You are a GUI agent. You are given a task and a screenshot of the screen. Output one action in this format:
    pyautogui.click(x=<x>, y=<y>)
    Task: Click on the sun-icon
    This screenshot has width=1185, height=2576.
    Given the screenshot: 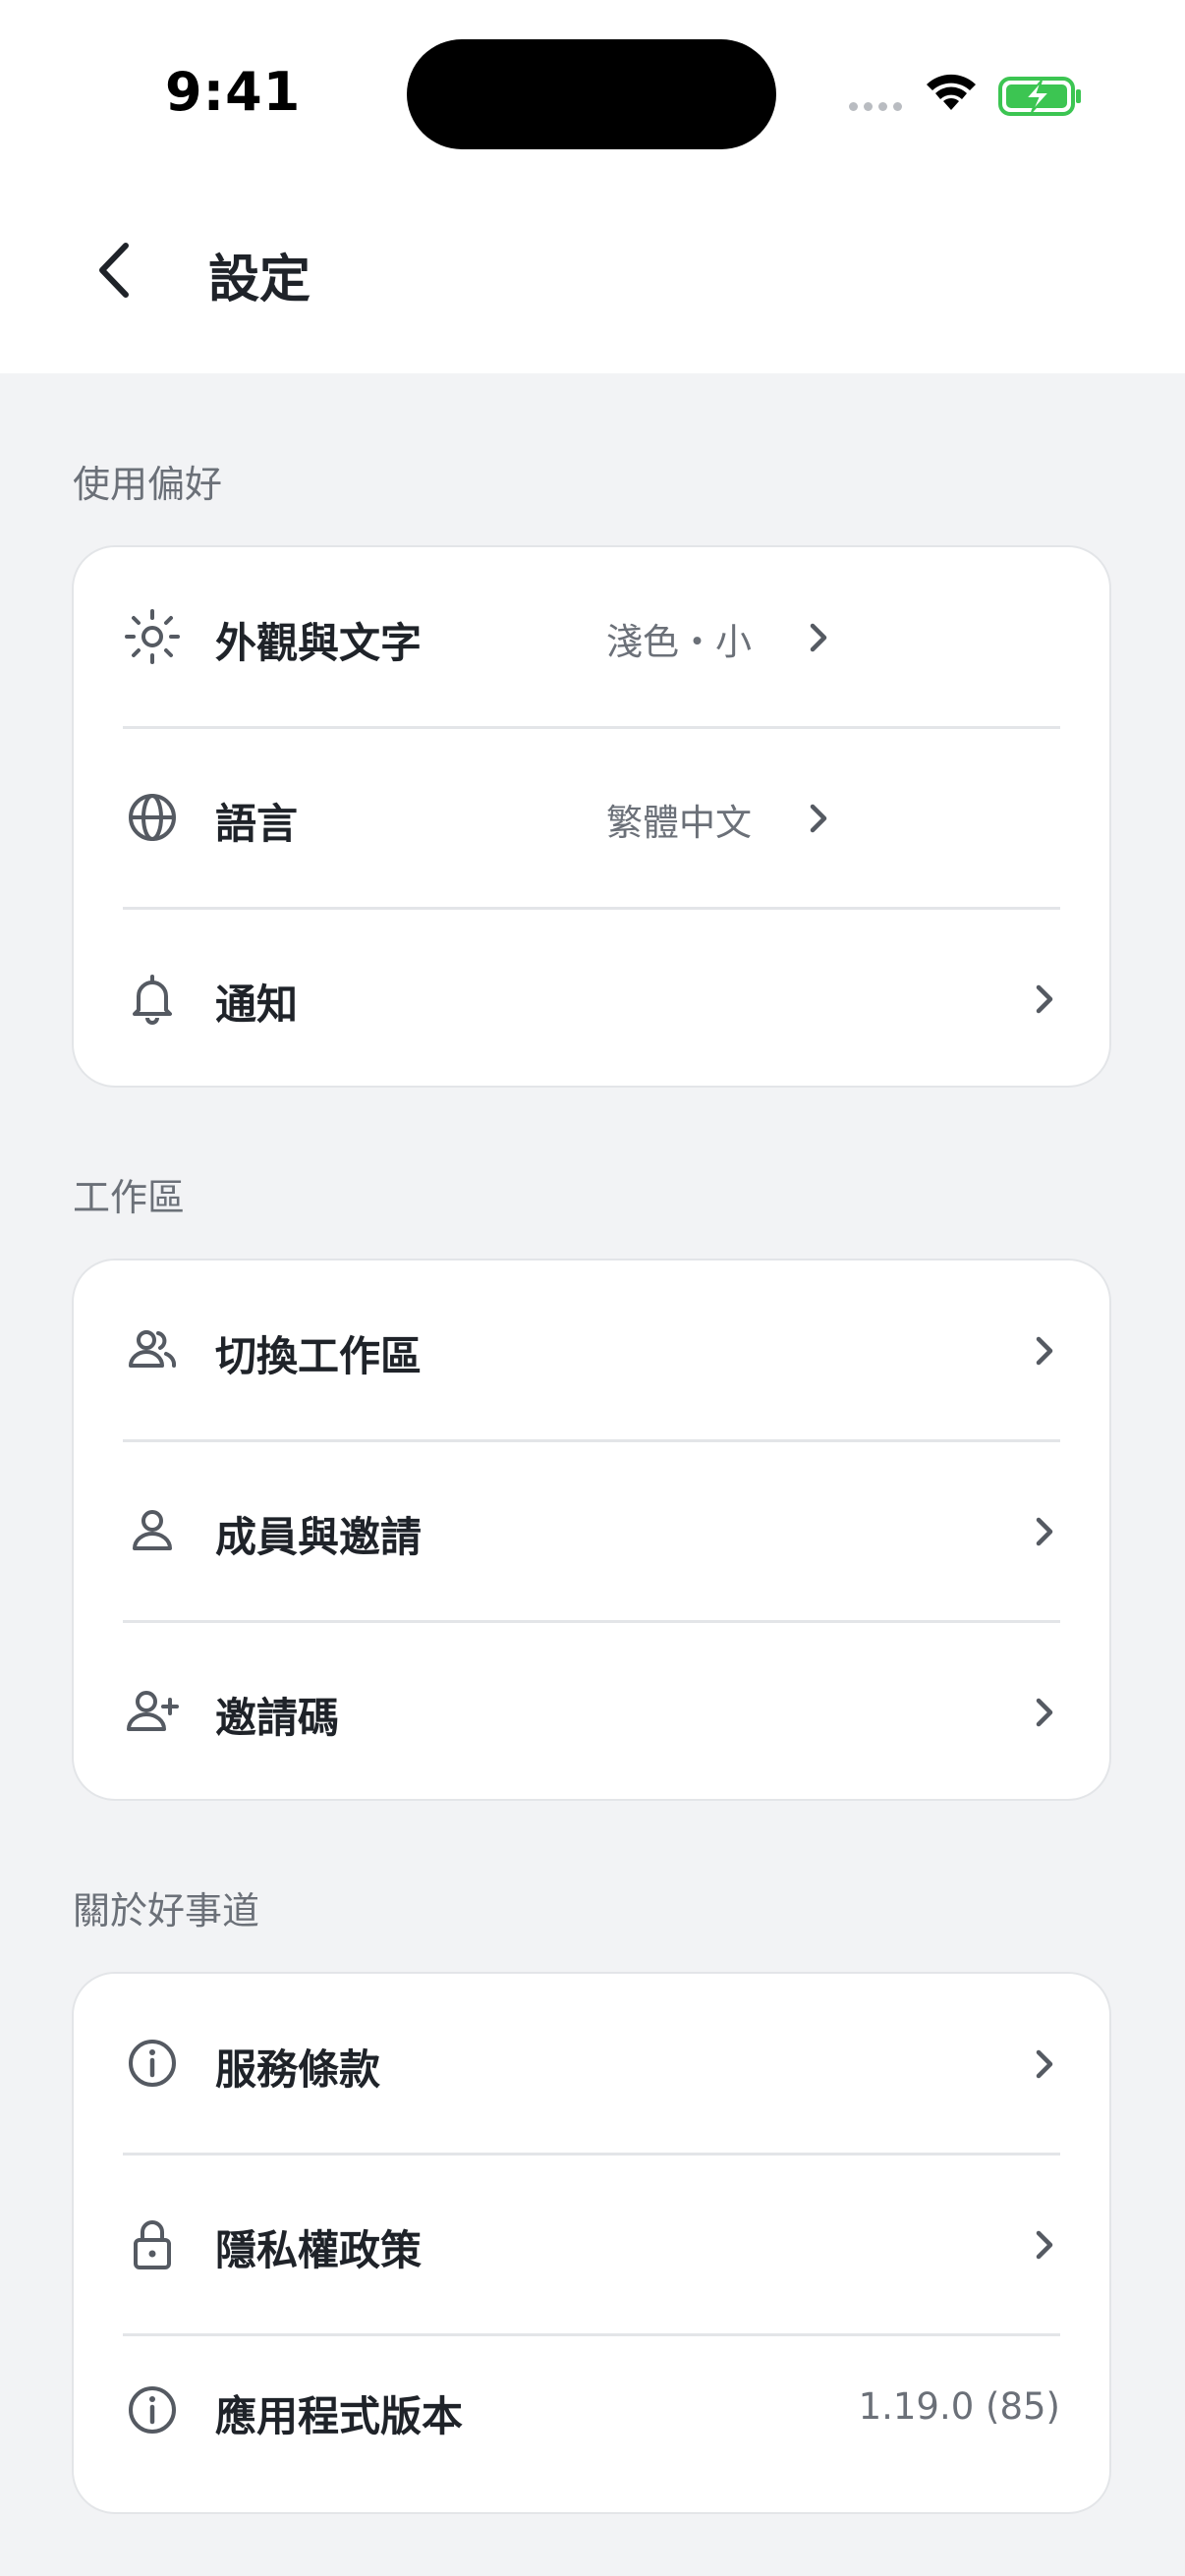 What is the action you would take?
    pyautogui.click(x=152, y=636)
    